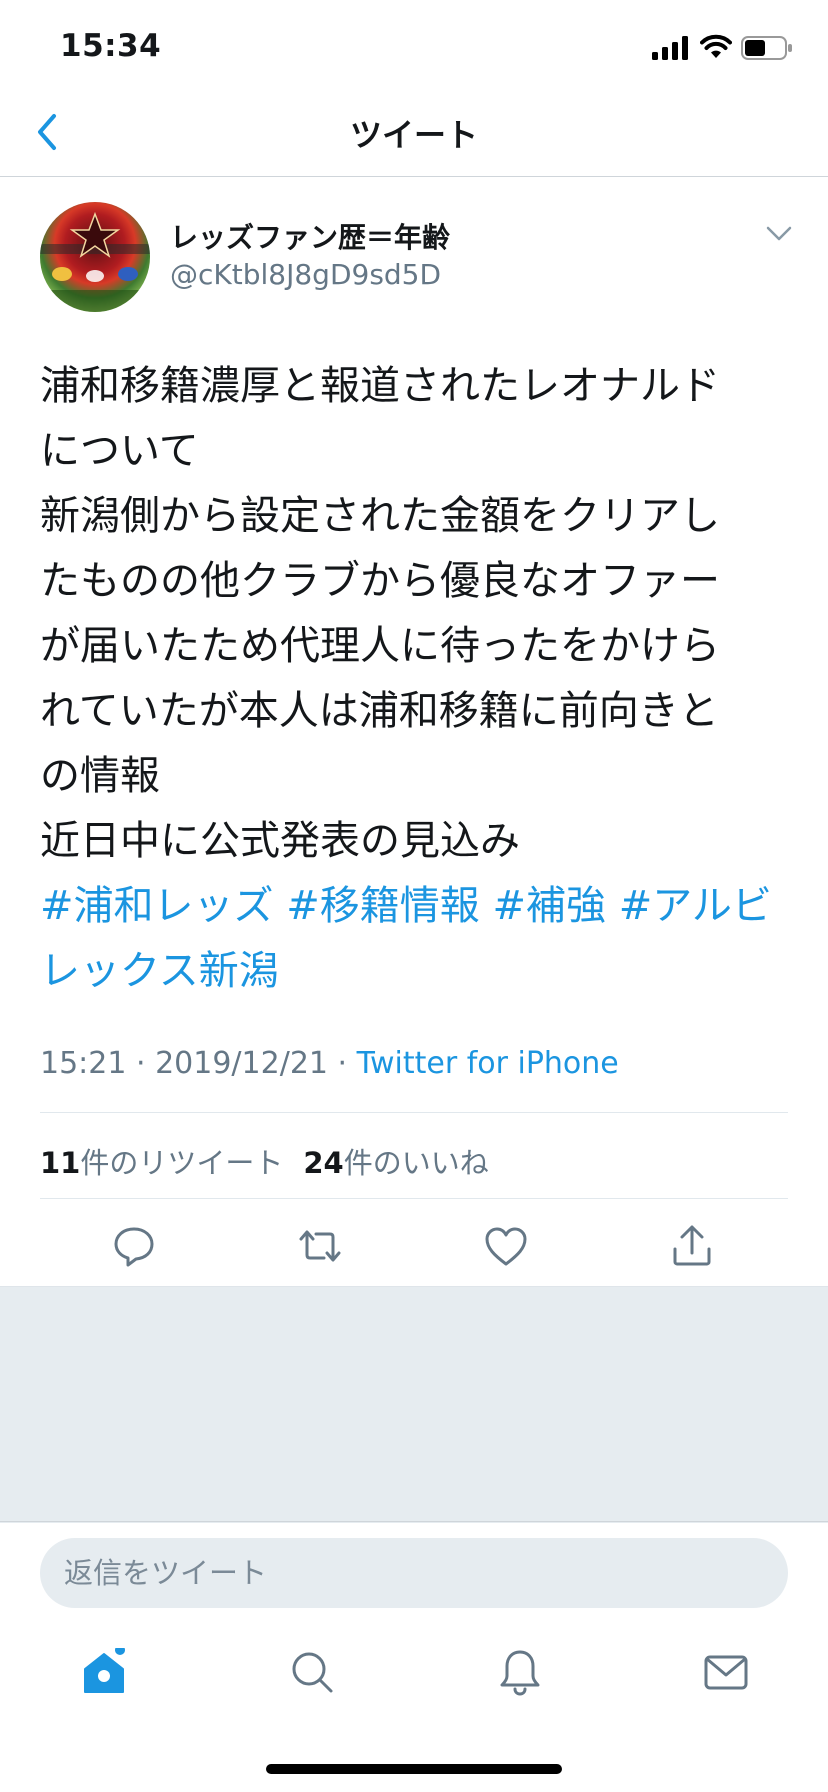  Describe the element at coordinates (716, 46) in the screenshot. I see `wifi-icon` at that location.